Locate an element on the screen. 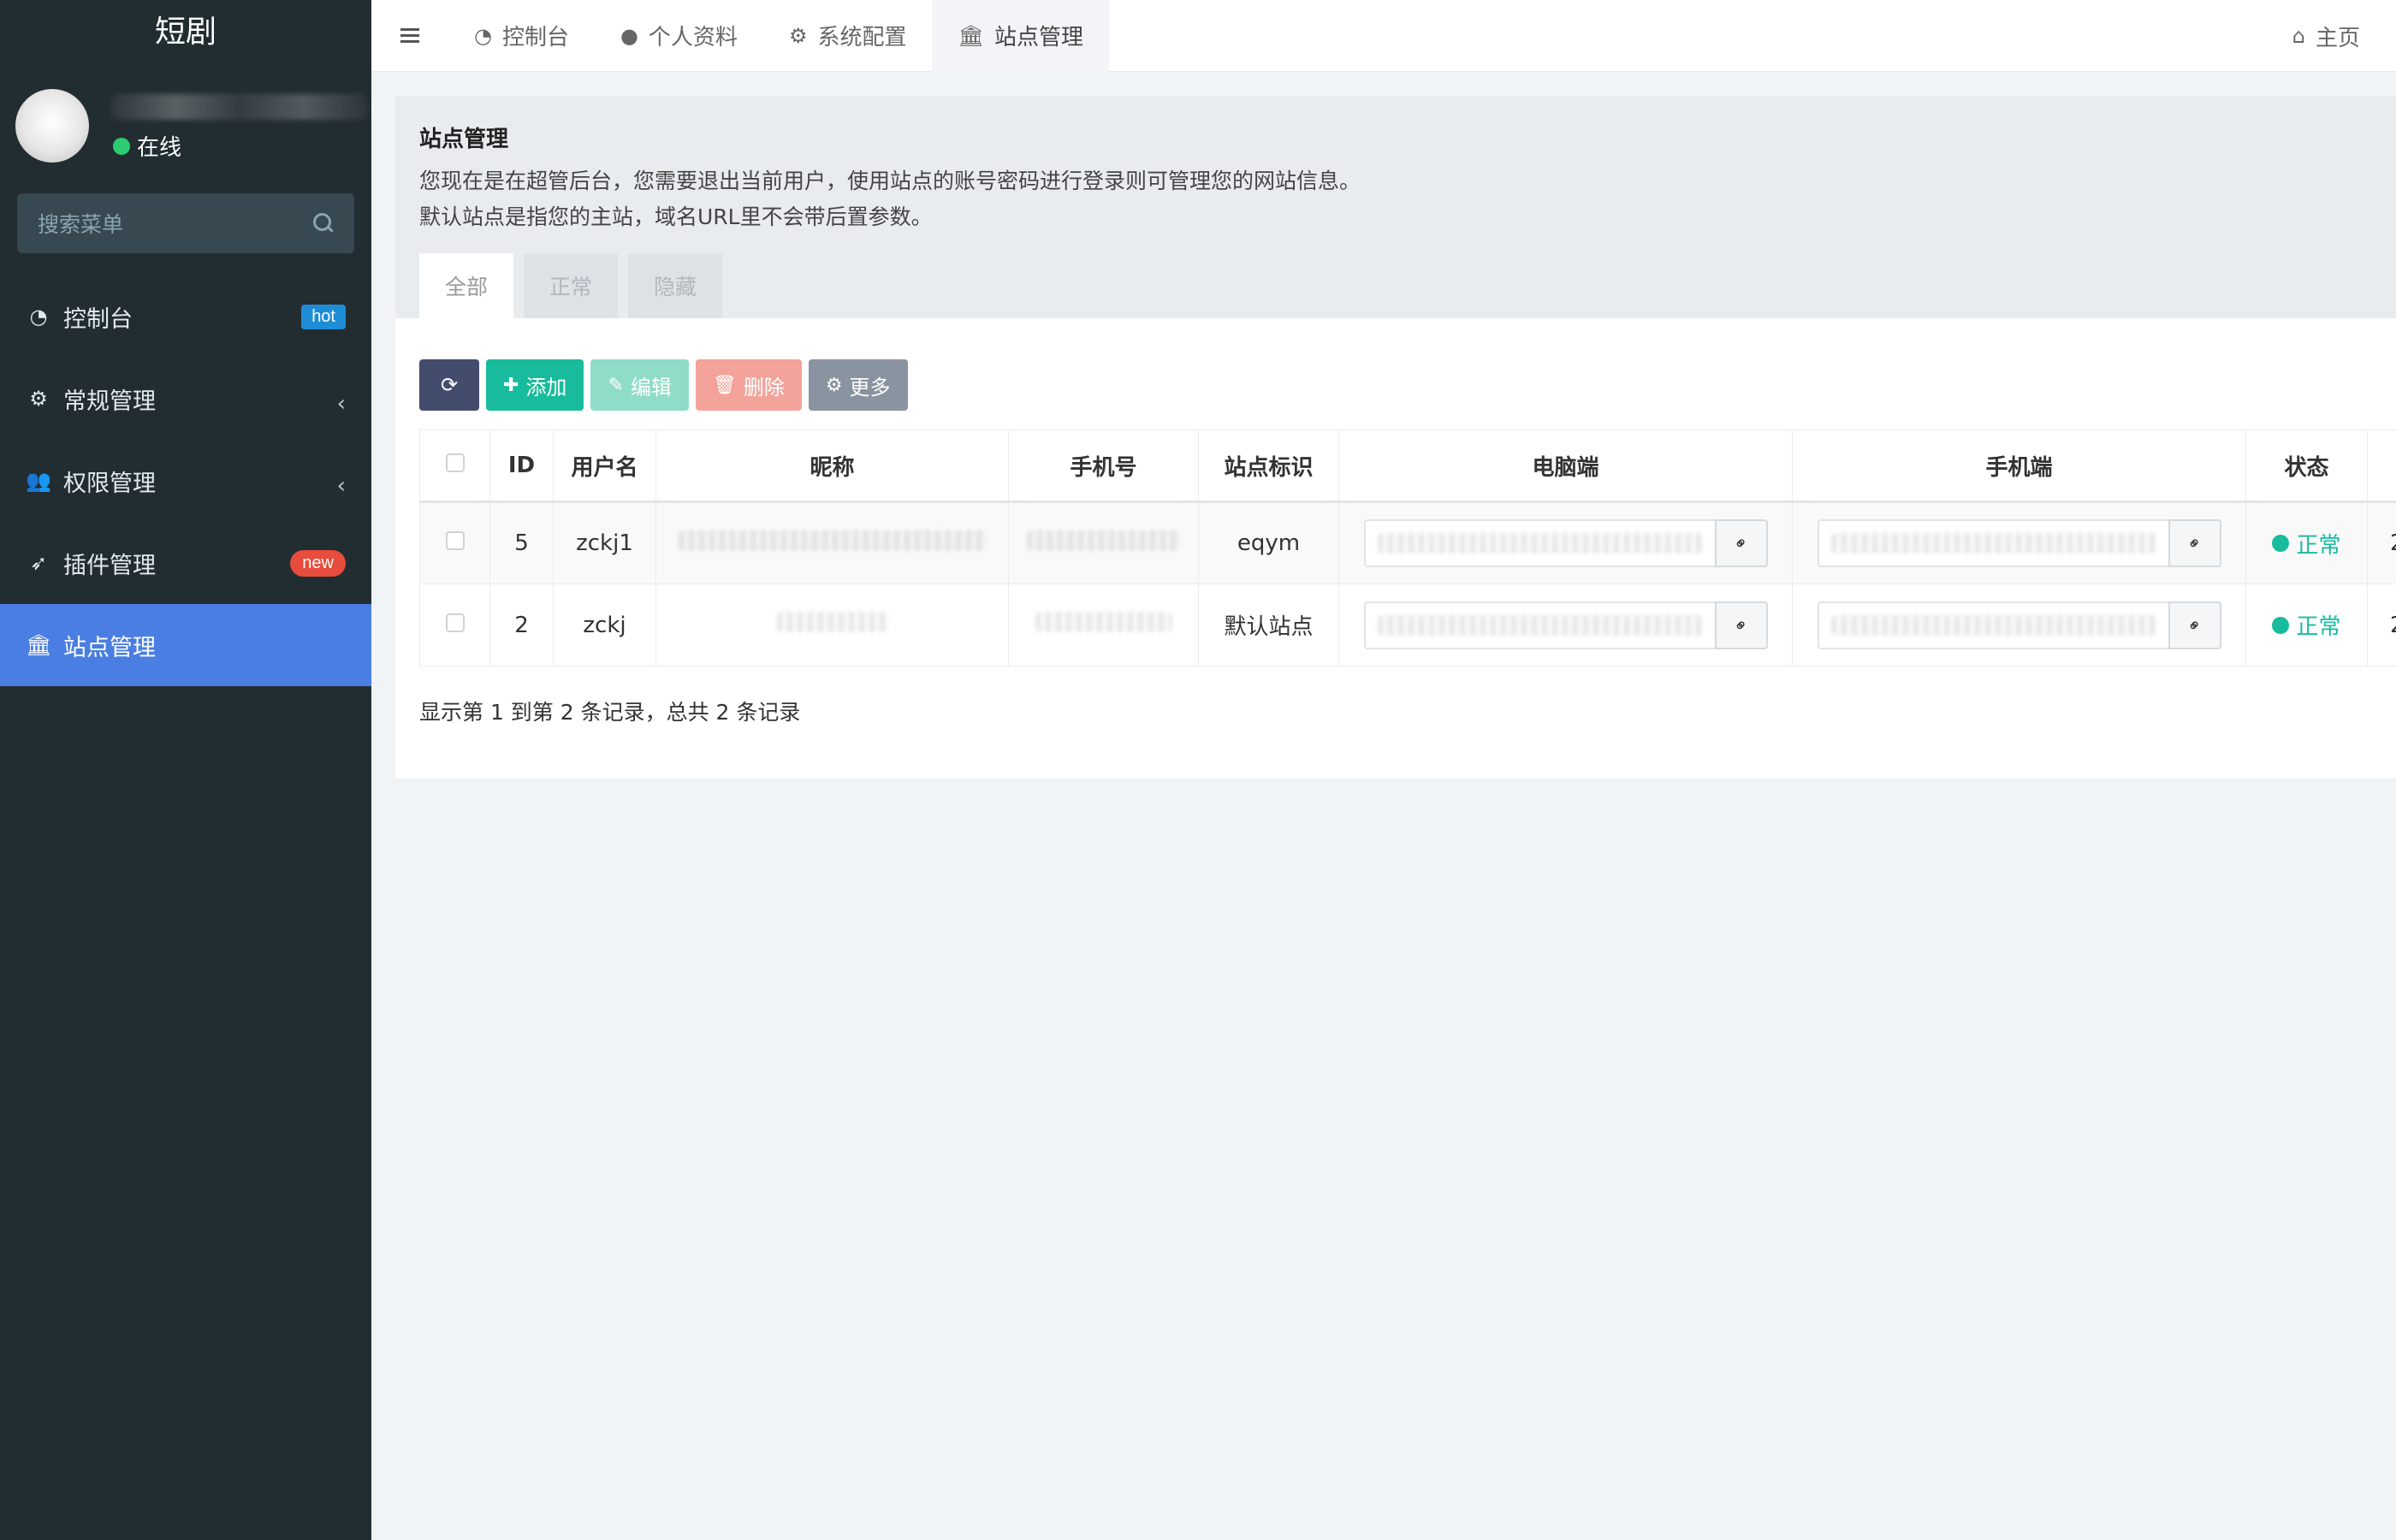 Image resolution: width=2396 pixels, height=1540 pixels. hamburger-icon is located at coordinates (410, 35).